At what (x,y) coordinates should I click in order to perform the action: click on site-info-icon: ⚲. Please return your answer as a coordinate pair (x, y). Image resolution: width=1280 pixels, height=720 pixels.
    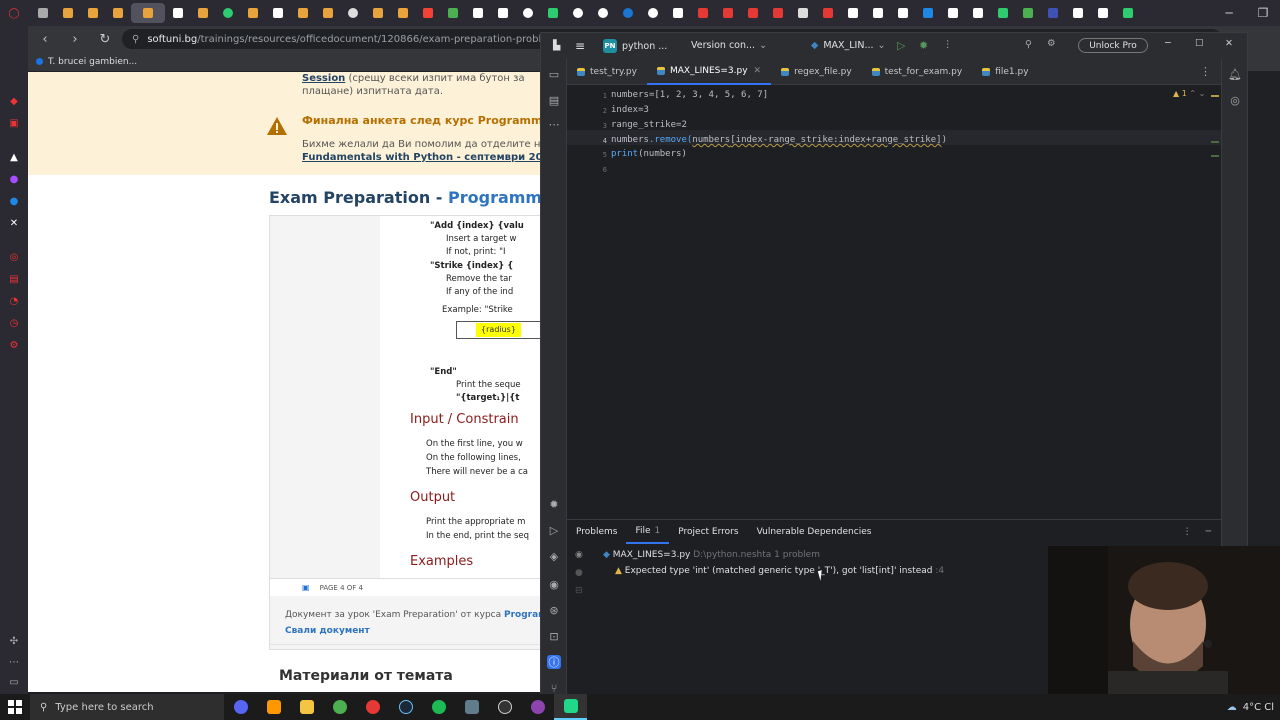
    Looking at the image, I should click on (135, 39).